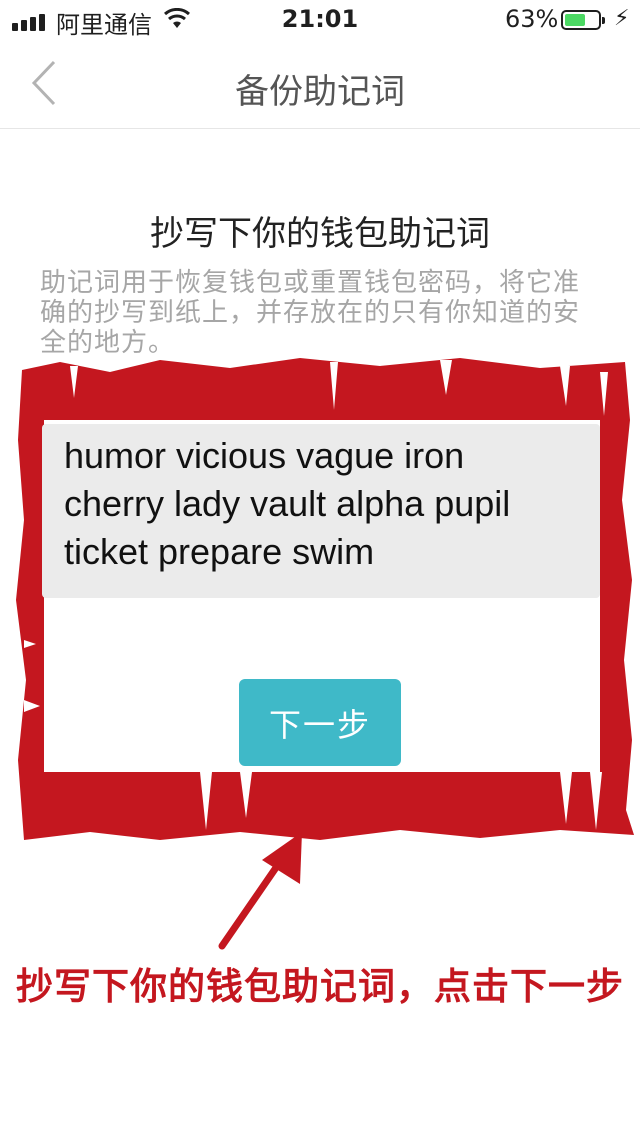 Image resolution: width=640 pixels, height=1136 pixels. What do you see at coordinates (320, 20) in the screenshot?
I see `status-bar: 阿里通信 21:01 63% ⚡` at bounding box center [320, 20].